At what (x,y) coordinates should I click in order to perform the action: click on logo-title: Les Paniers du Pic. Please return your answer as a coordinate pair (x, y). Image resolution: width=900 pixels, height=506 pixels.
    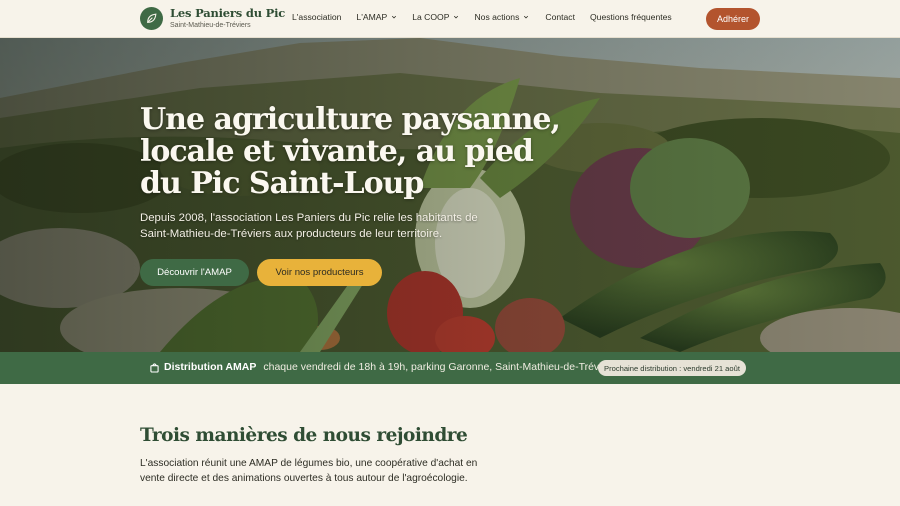
    Looking at the image, I should click on (228, 12).